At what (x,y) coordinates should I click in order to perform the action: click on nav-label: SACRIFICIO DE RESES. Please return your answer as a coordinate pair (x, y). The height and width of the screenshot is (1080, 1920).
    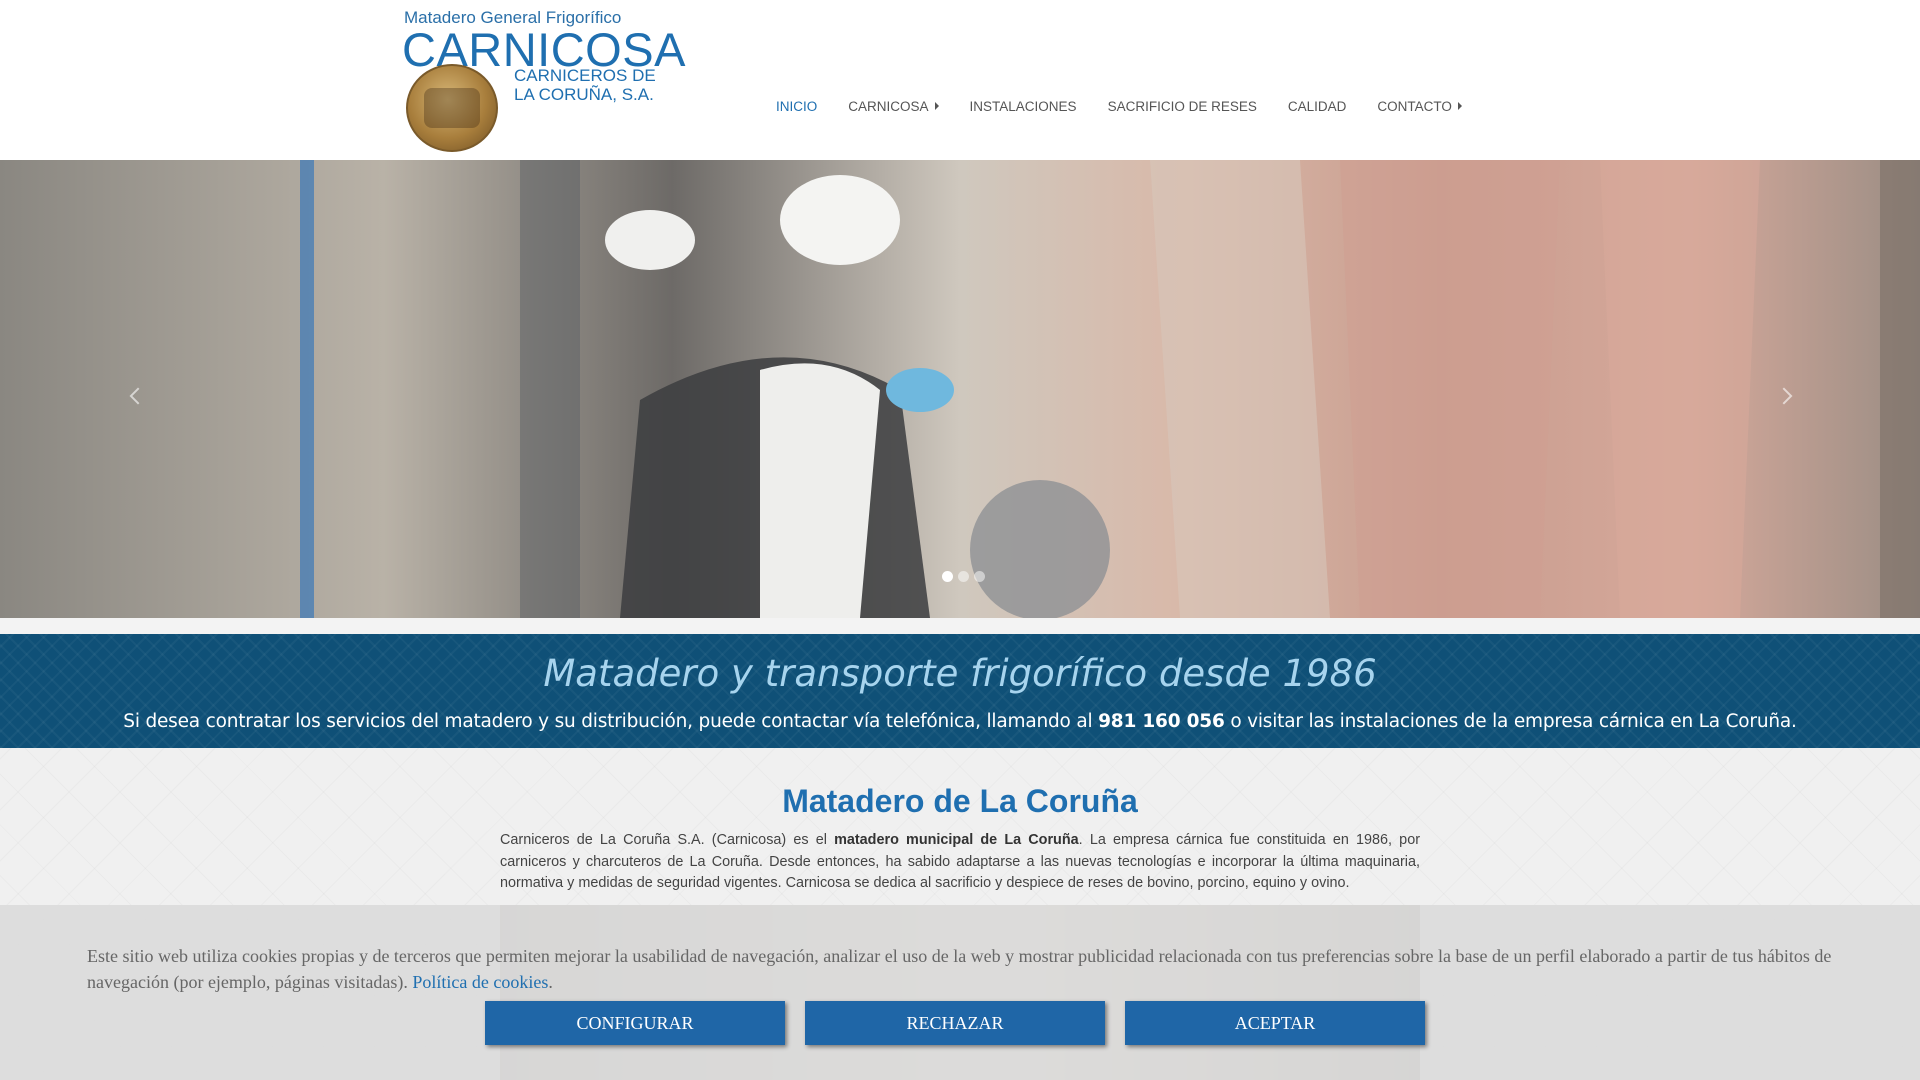
    Looking at the image, I should click on (1182, 106).